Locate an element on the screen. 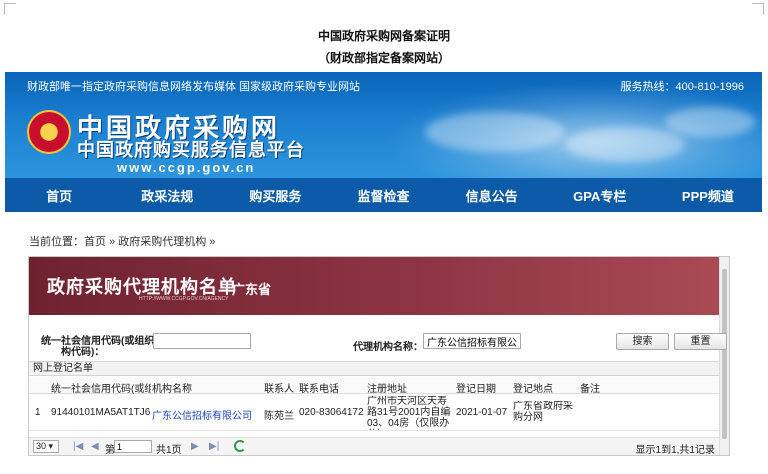  col-date: 登记日期 is located at coordinates (483, 387).